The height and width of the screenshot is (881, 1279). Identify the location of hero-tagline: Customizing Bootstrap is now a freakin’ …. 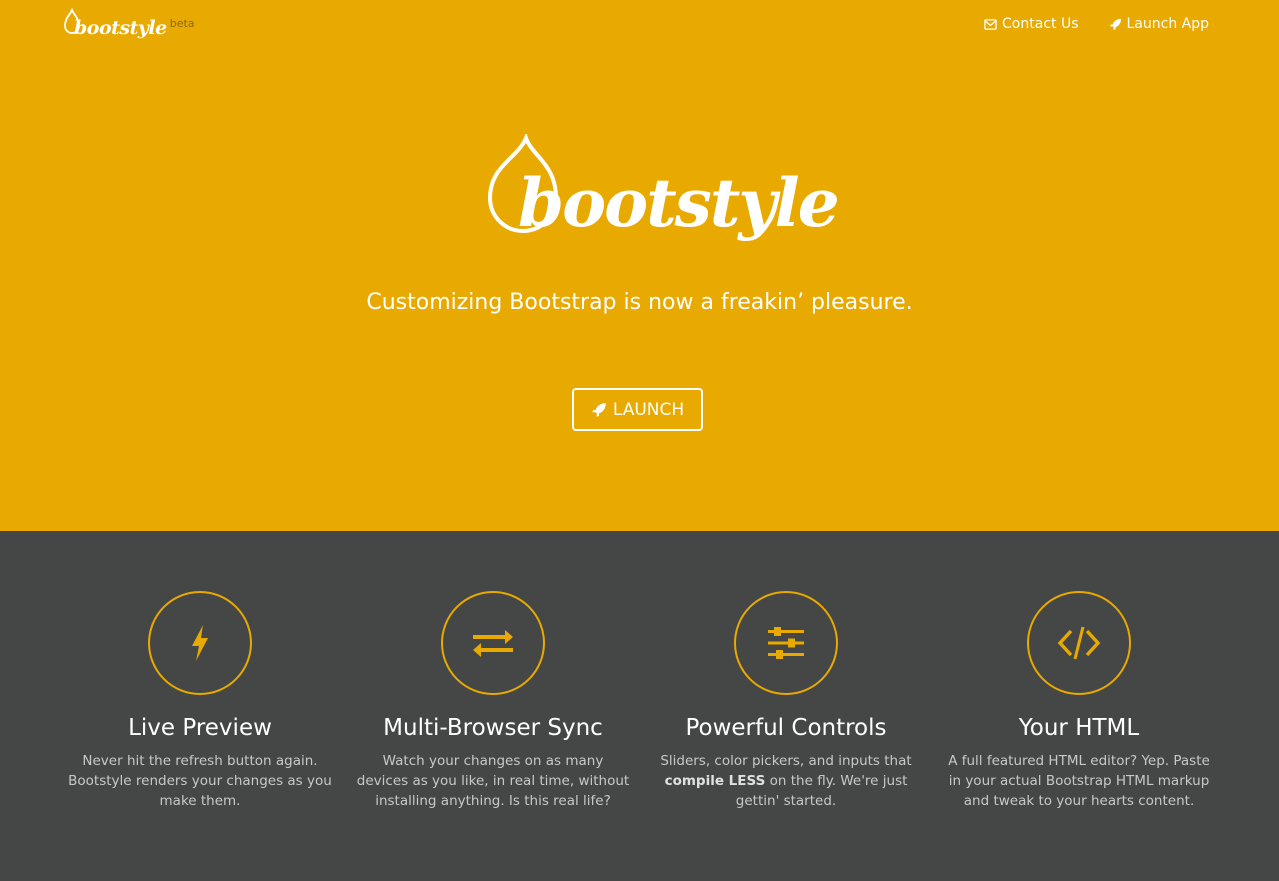
(639, 302).